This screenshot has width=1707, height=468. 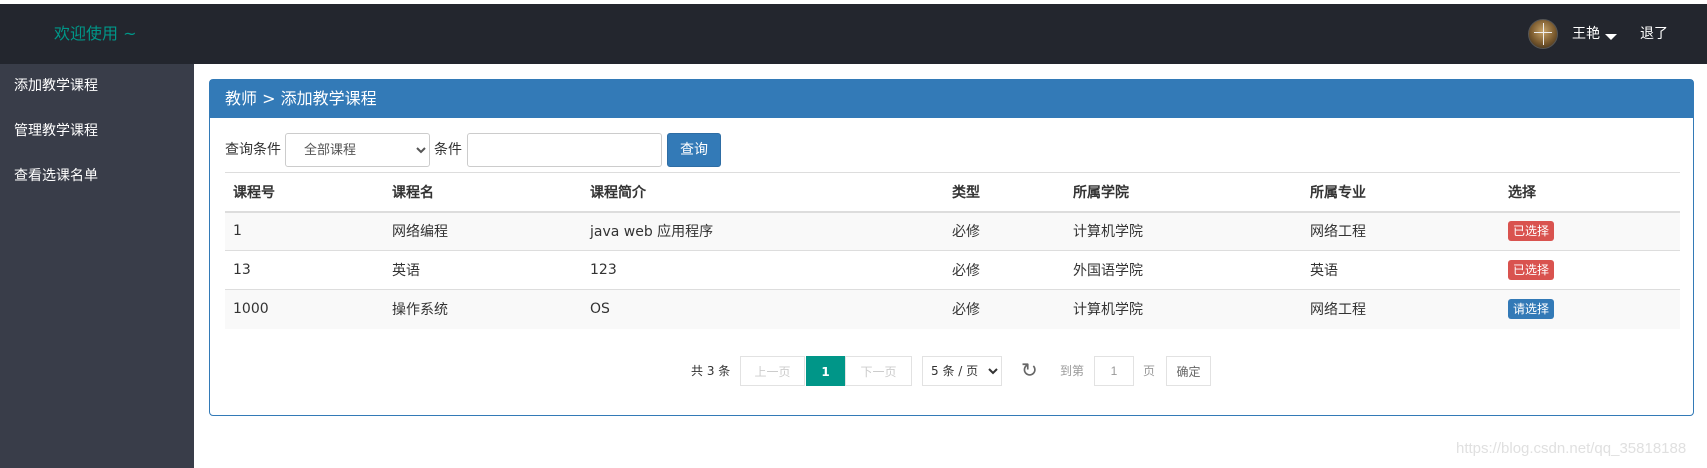 What do you see at coordinates (304, 231) in the screenshot?
I see `cell-course-id: 1` at bounding box center [304, 231].